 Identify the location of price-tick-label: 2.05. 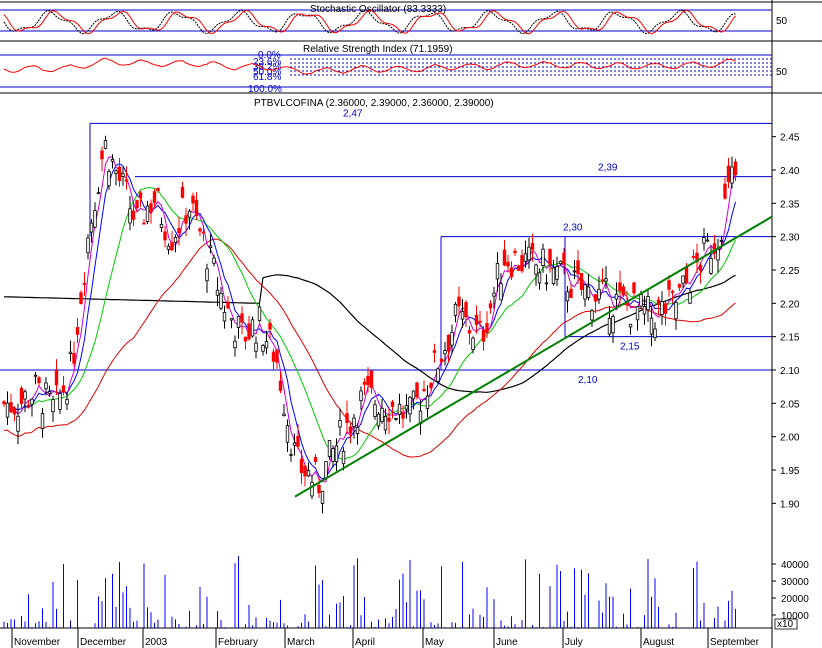
(790, 404).